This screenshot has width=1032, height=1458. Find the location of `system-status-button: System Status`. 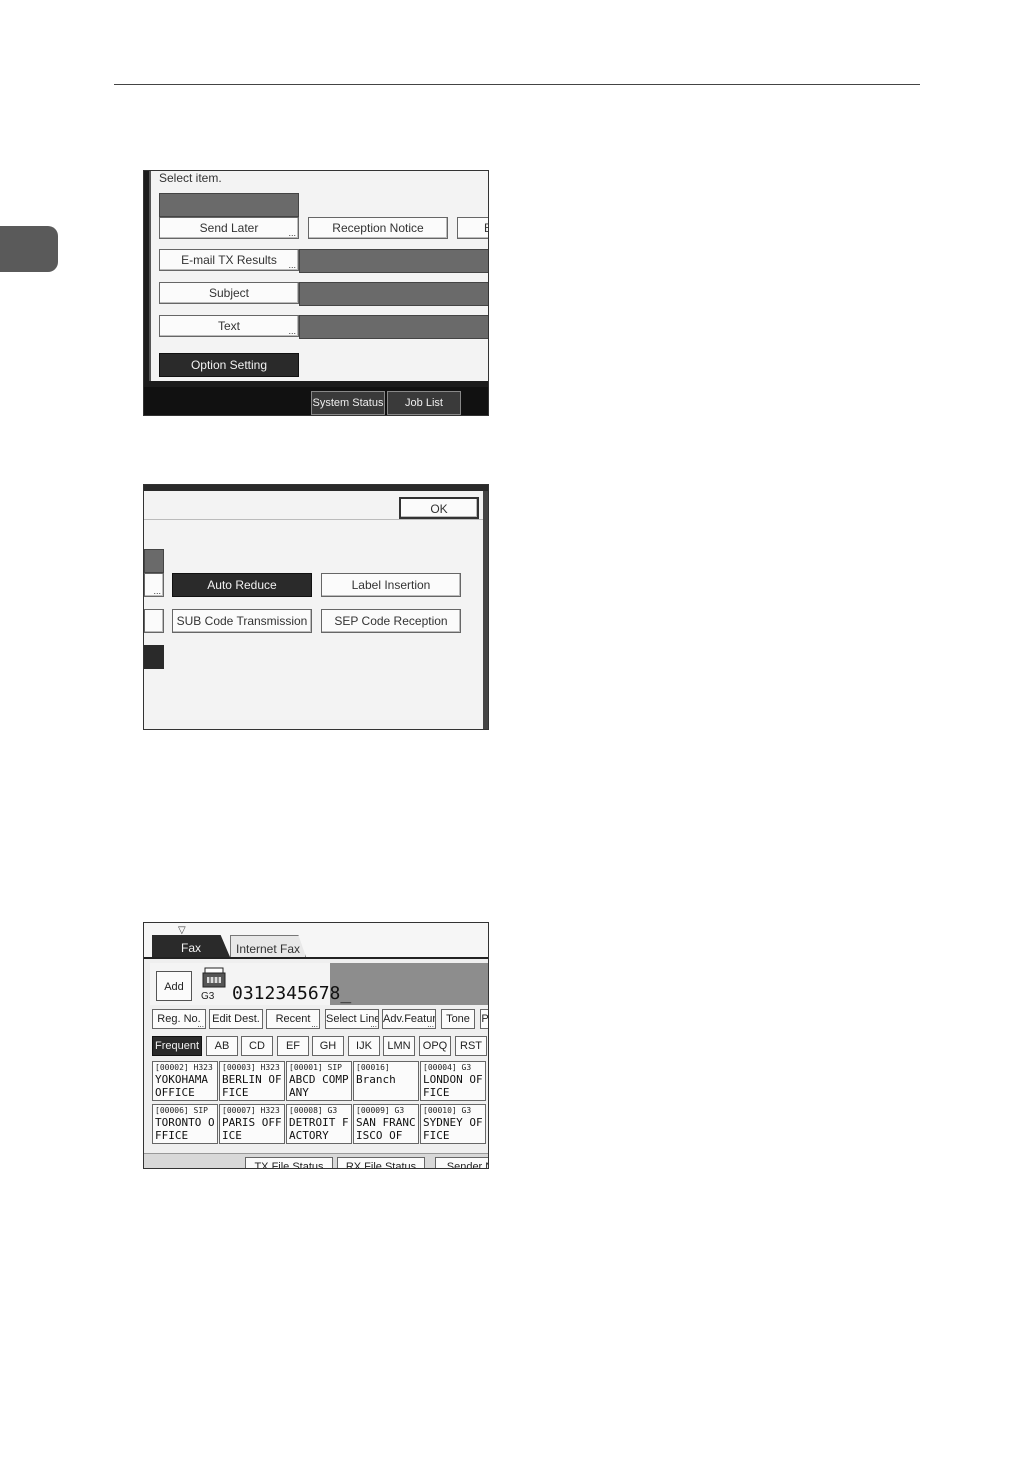

system-status-button: System Status is located at coordinates (348, 403).